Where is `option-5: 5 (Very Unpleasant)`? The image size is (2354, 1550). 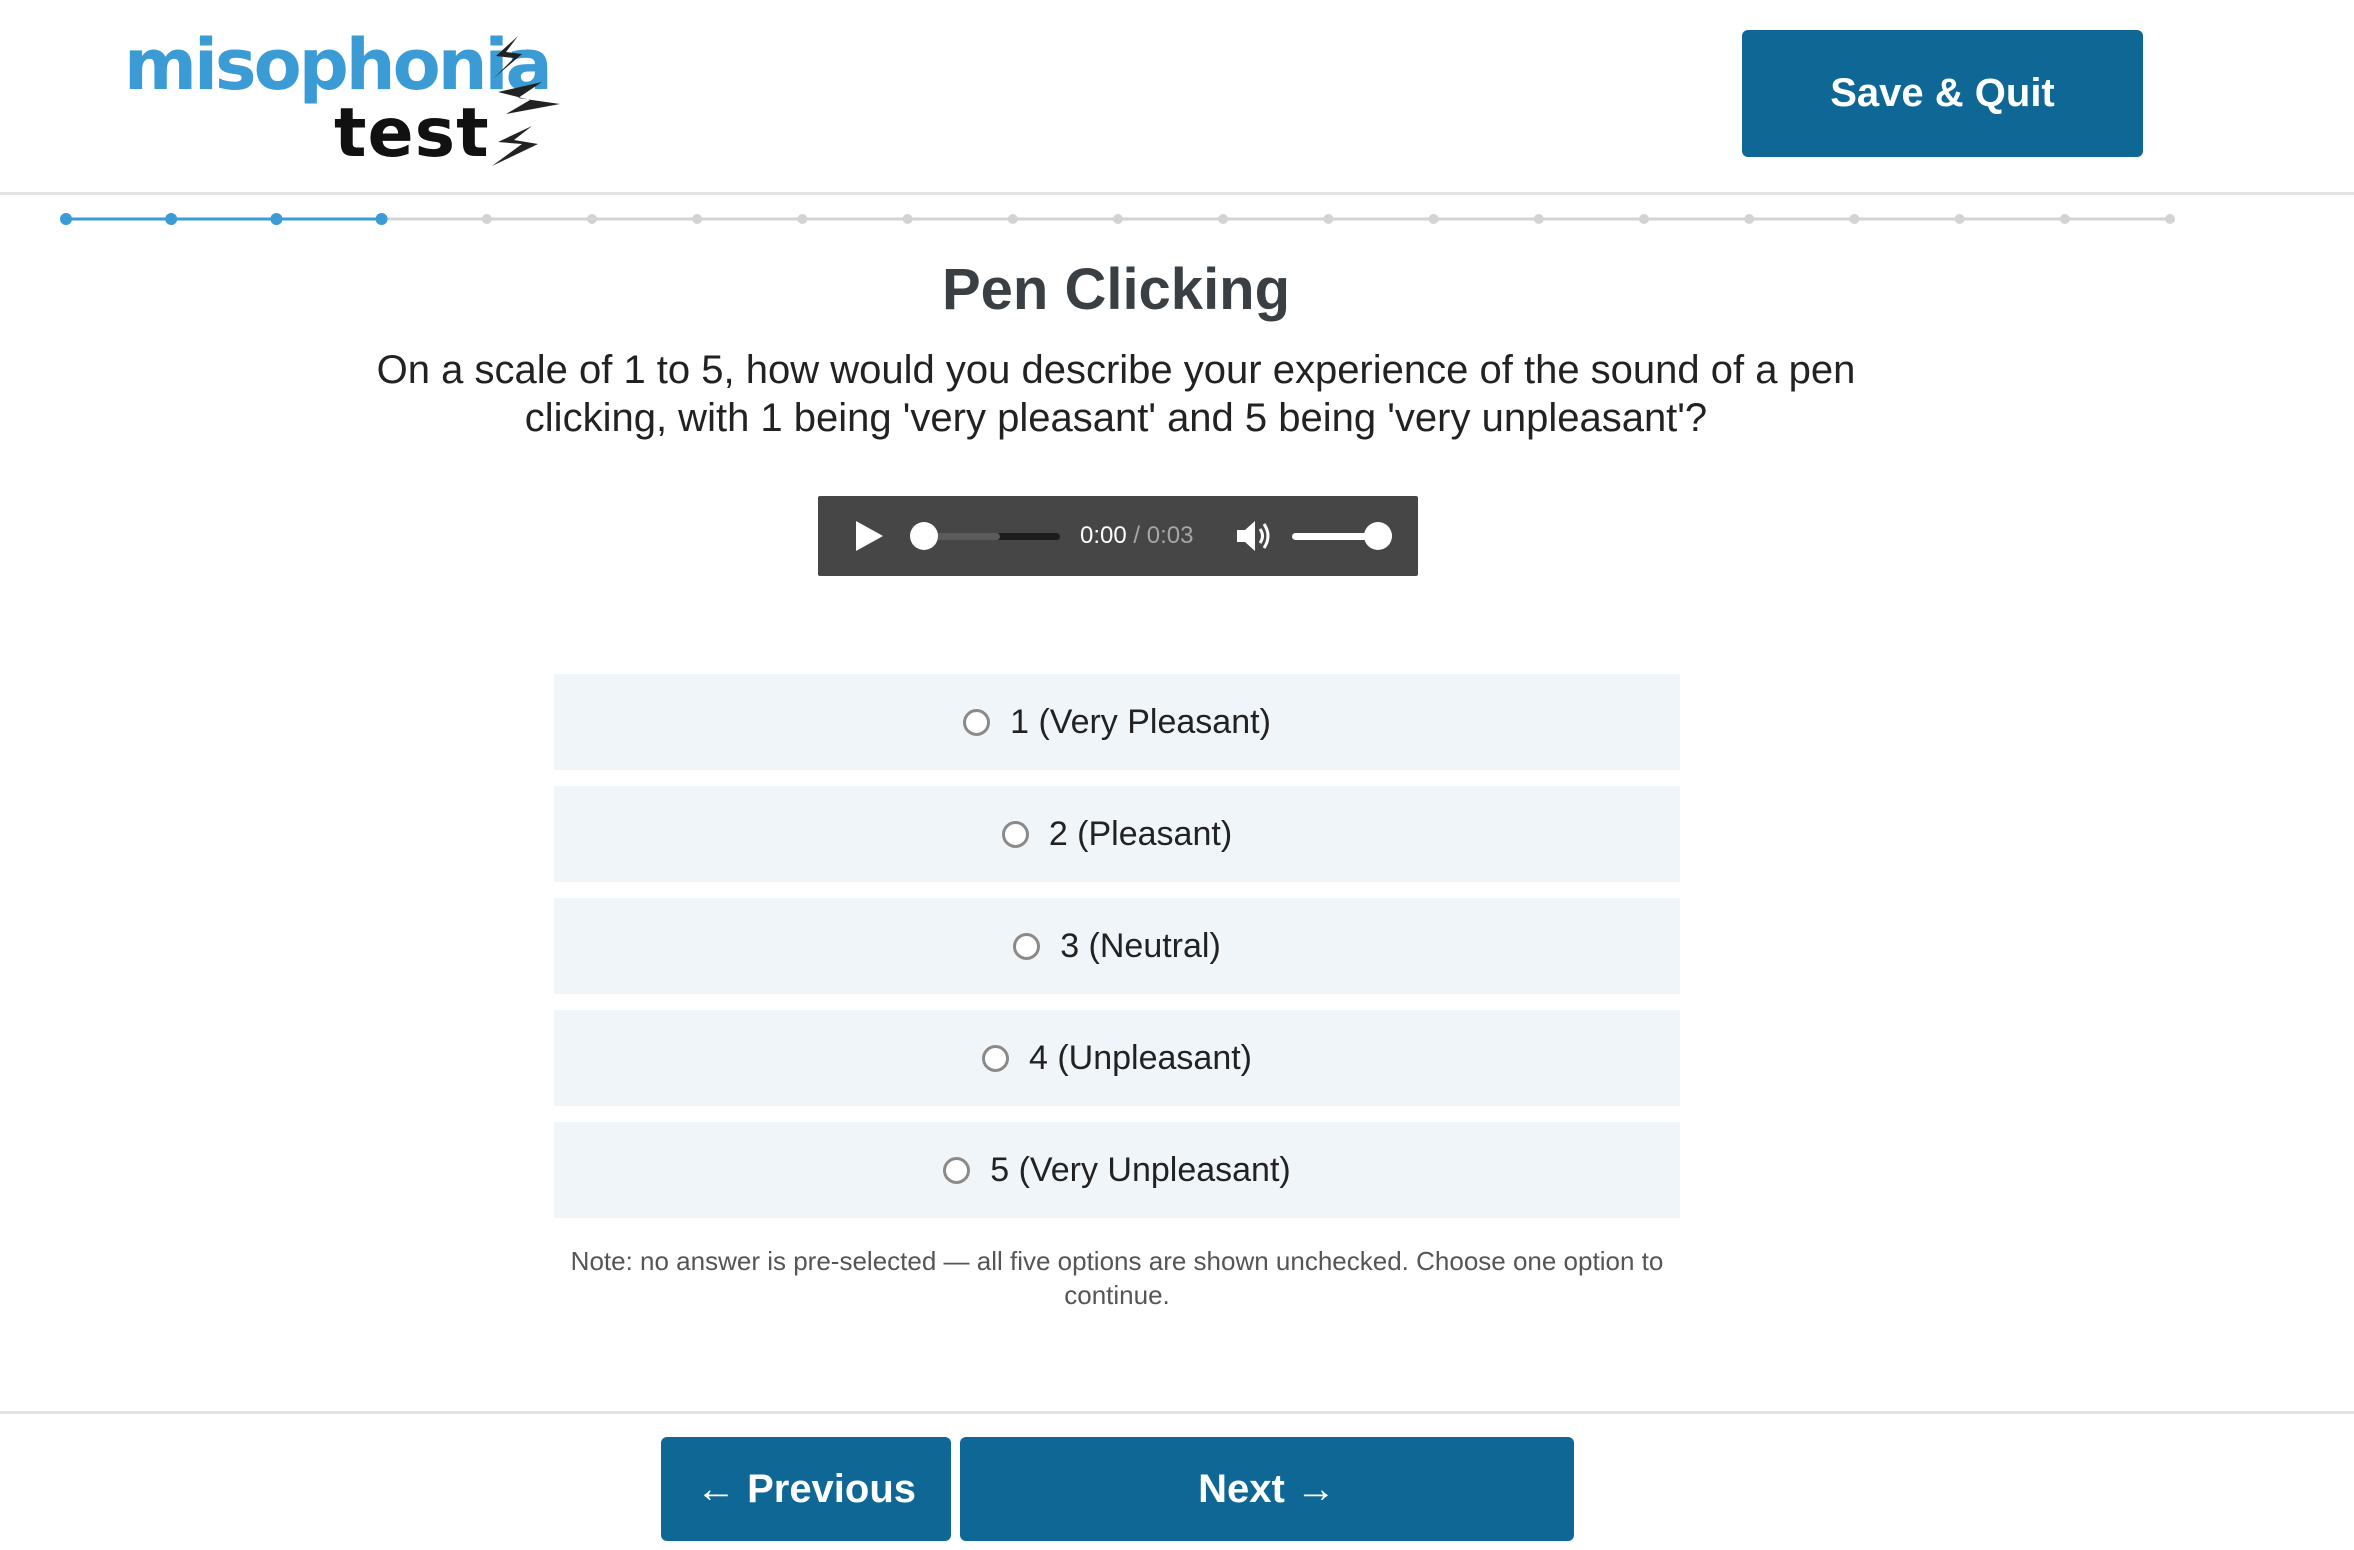
option-5: 5 (Very Unpleasant) is located at coordinates (1117, 1170).